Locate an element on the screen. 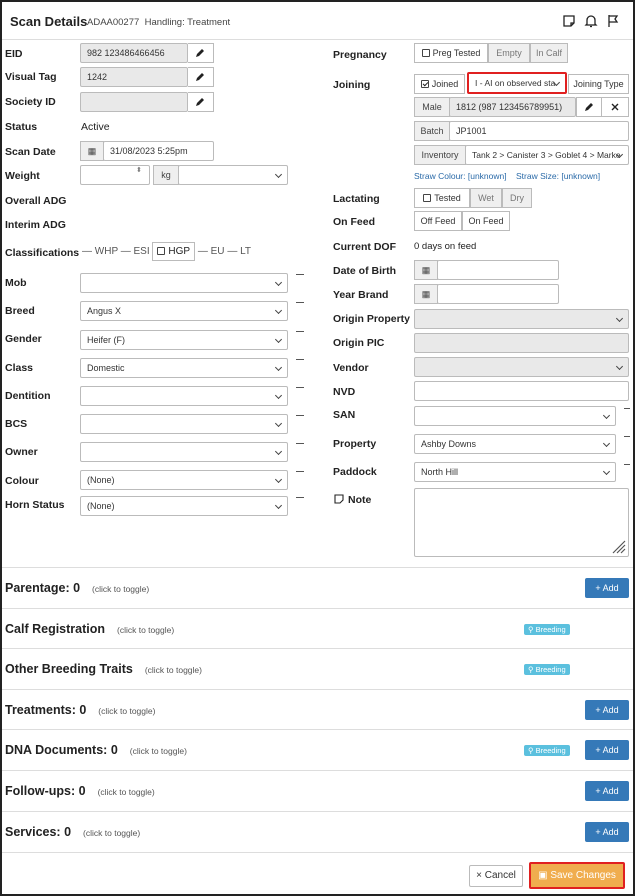 The image size is (635, 896). property-select: Ashby Downs is located at coordinates (515, 444).